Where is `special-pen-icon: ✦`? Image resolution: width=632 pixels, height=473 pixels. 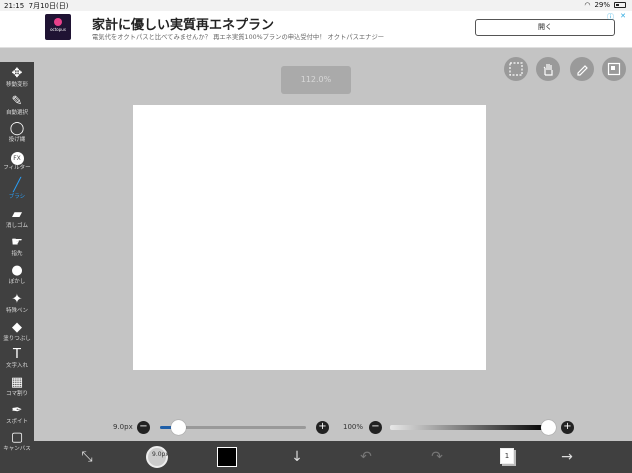 special-pen-icon: ✦ is located at coordinates (17, 299).